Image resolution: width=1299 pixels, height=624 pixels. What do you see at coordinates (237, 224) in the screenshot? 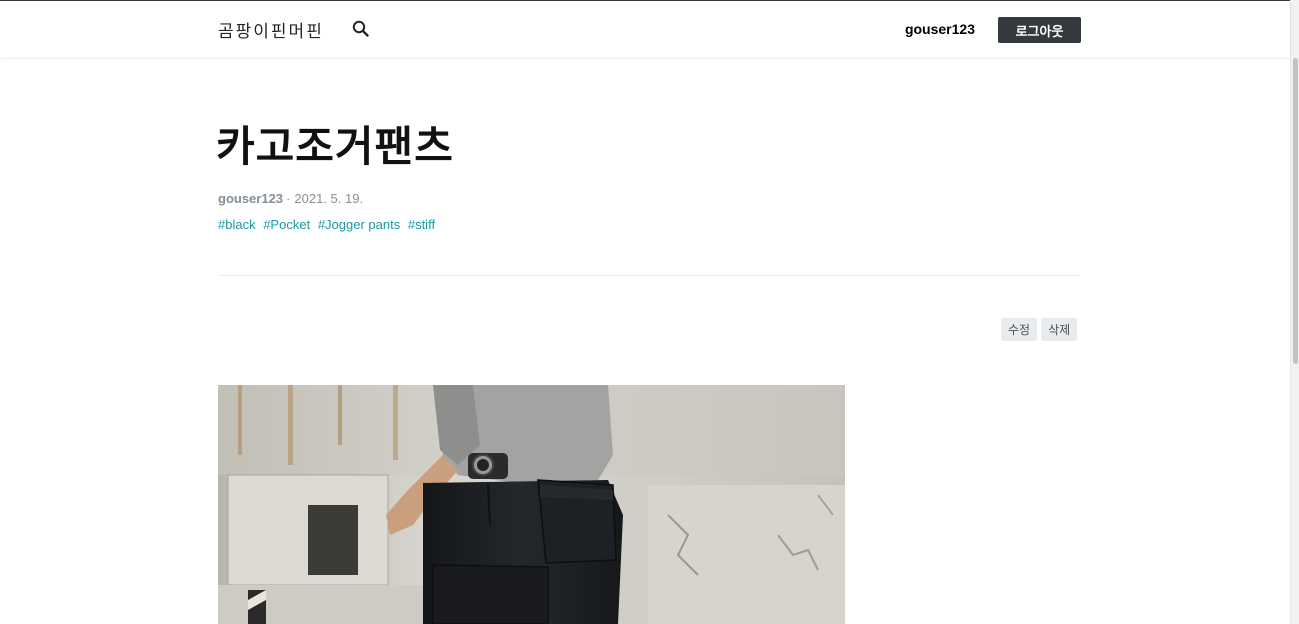
I see `tag-link: #black` at bounding box center [237, 224].